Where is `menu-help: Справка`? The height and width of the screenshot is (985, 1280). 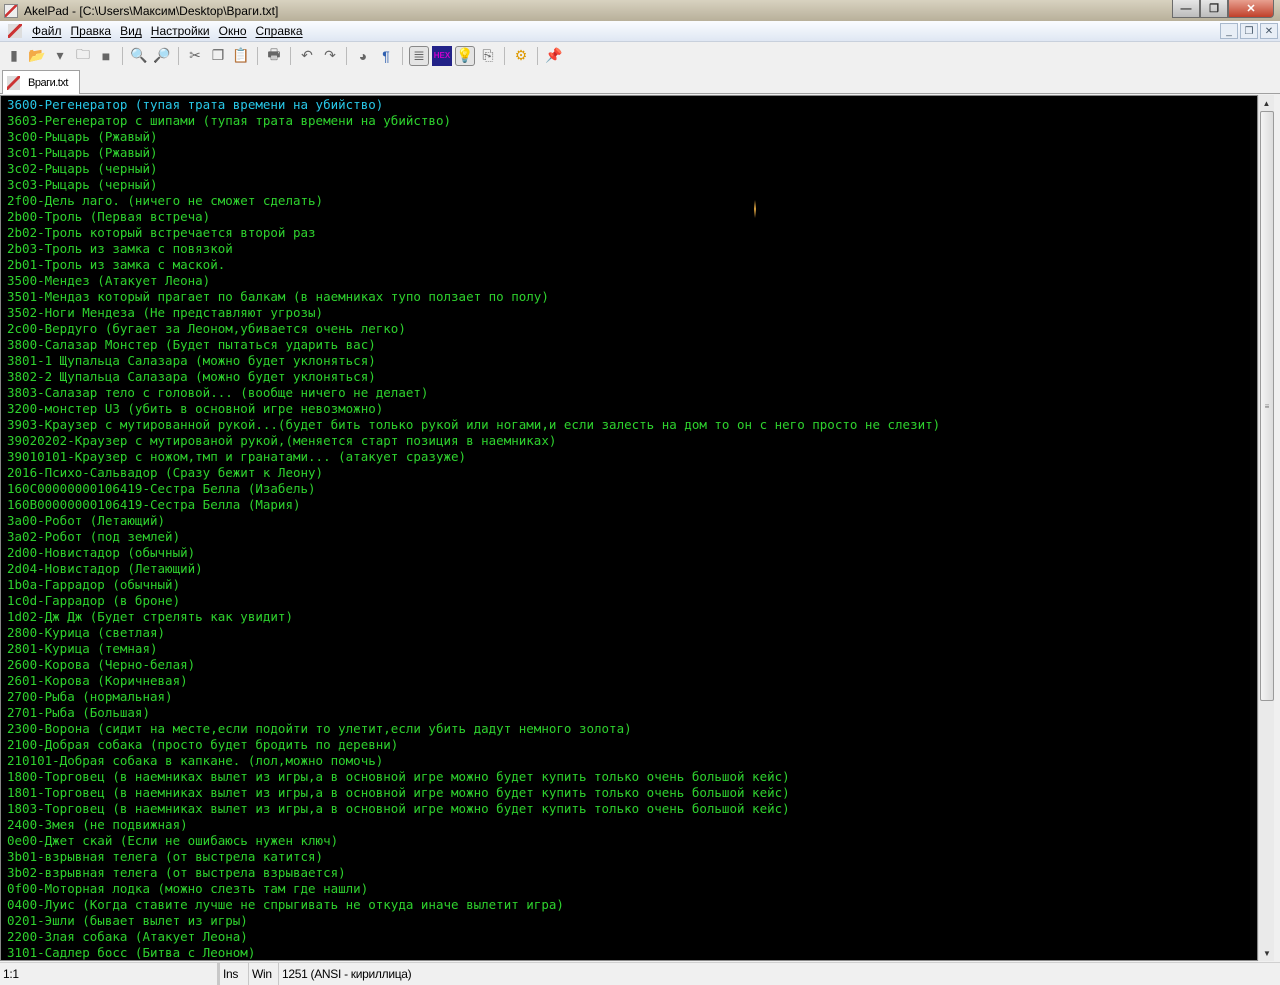
menu-help: Справка is located at coordinates (282, 31).